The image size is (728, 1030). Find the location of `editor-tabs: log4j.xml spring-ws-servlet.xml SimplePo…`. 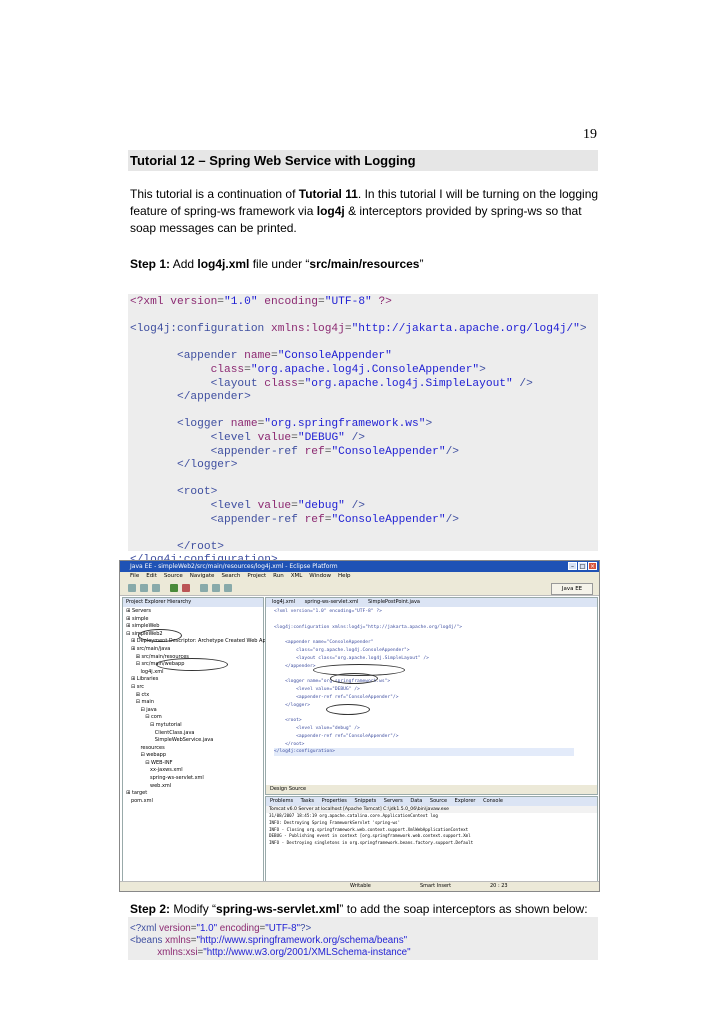

editor-tabs: log4j.xml spring-ws-servlet.xml SimplePo… is located at coordinates (431, 602).